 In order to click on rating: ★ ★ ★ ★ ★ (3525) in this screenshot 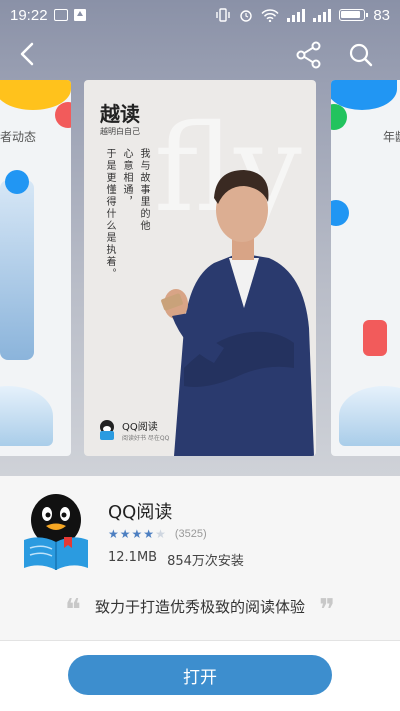, I will do `click(157, 534)`.